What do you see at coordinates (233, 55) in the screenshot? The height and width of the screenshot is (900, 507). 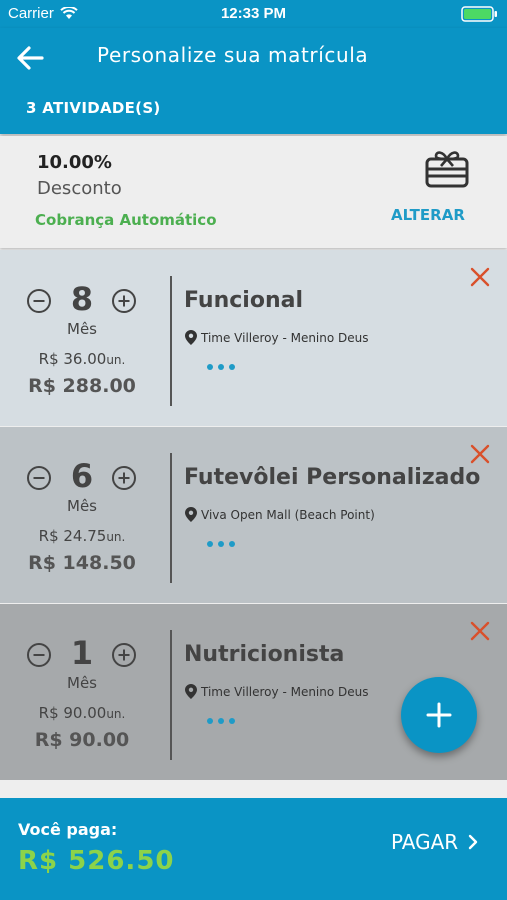 I see `page-title: Personalize sua matrícula` at bounding box center [233, 55].